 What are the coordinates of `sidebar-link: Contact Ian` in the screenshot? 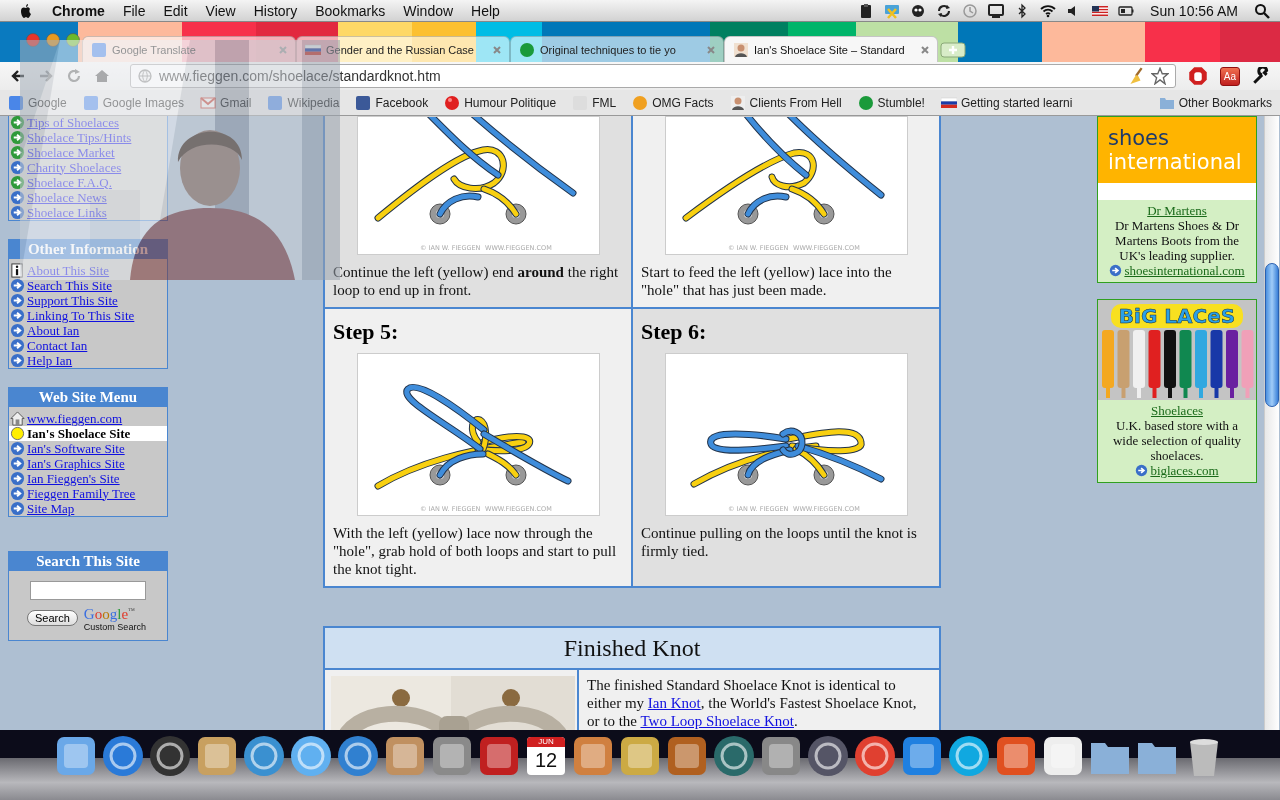 It's located at (88, 345).